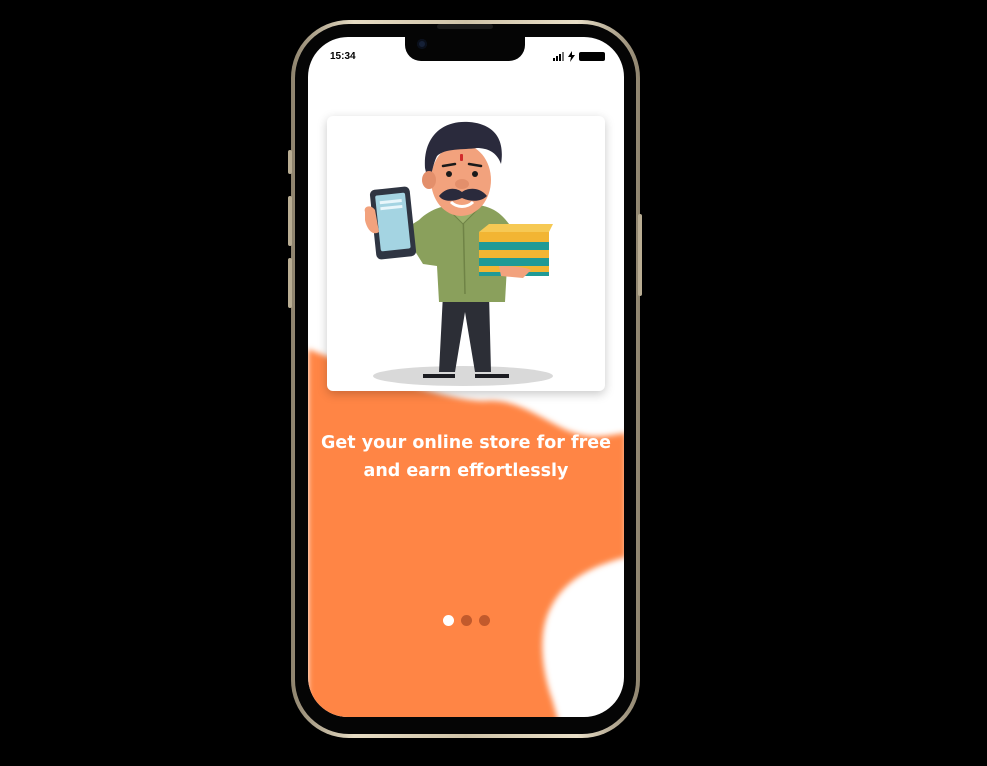 The width and height of the screenshot is (987, 766). Describe the element at coordinates (290, 283) in the screenshot. I see `volume-down-button` at that location.